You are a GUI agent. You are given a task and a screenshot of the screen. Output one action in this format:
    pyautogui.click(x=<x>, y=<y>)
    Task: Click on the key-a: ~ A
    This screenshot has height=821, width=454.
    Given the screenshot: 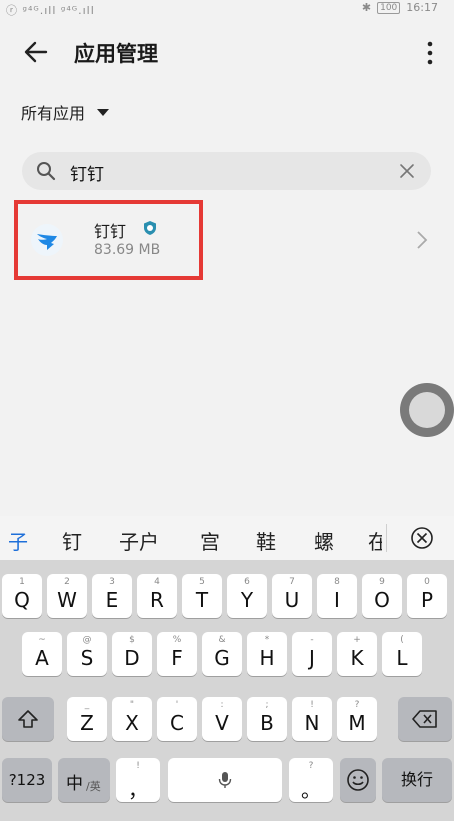 What is the action you would take?
    pyautogui.click(x=42, y=654)
    